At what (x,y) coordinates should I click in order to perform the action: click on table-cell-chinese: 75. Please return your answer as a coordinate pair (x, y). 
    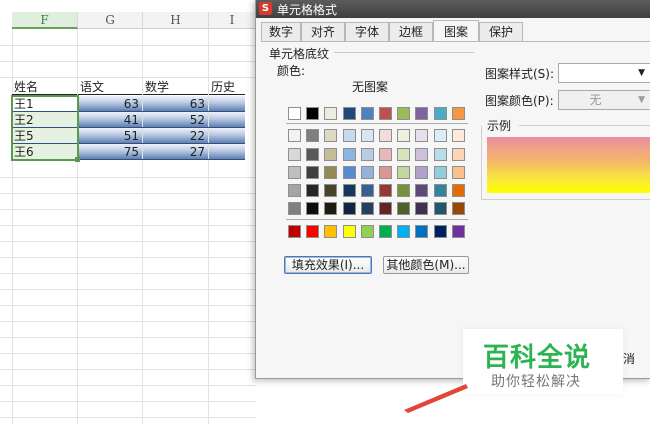
    Looking at the image, I should click on (110, 152).